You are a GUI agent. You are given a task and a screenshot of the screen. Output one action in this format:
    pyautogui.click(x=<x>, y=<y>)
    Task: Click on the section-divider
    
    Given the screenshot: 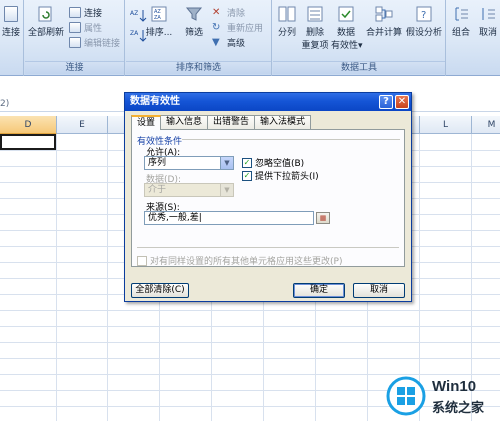 What is the action you would take?
    pyautogui.click(x=291, y=139)
    